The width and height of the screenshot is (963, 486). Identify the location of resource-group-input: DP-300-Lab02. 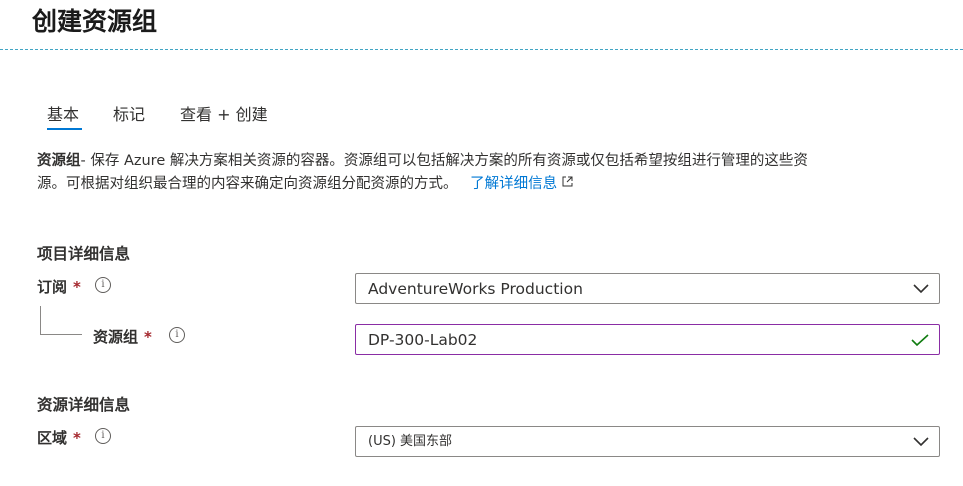
(647, 339).